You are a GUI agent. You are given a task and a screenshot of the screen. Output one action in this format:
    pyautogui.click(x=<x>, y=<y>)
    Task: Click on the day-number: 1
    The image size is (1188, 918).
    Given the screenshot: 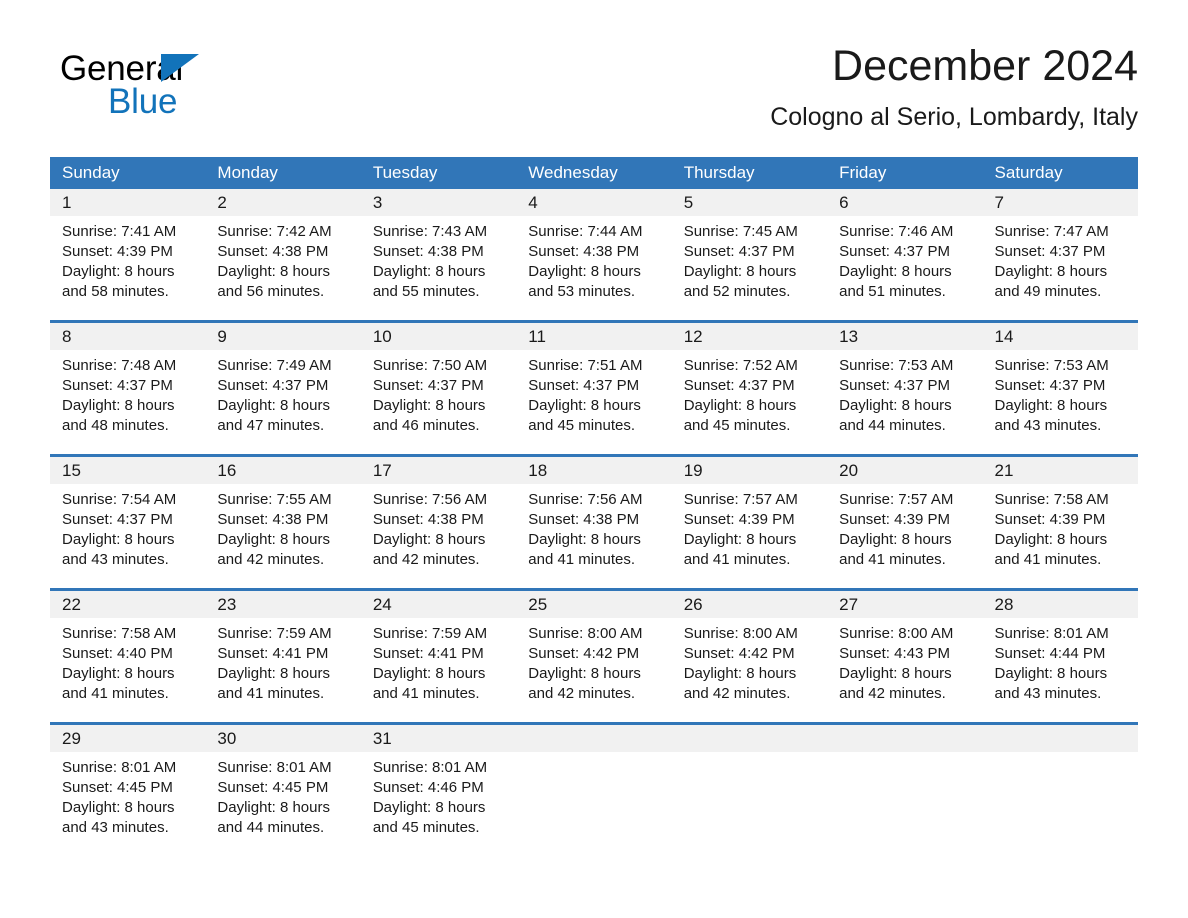 What is the action you would take?
    pyautogui.click(x=127, y=202)
    